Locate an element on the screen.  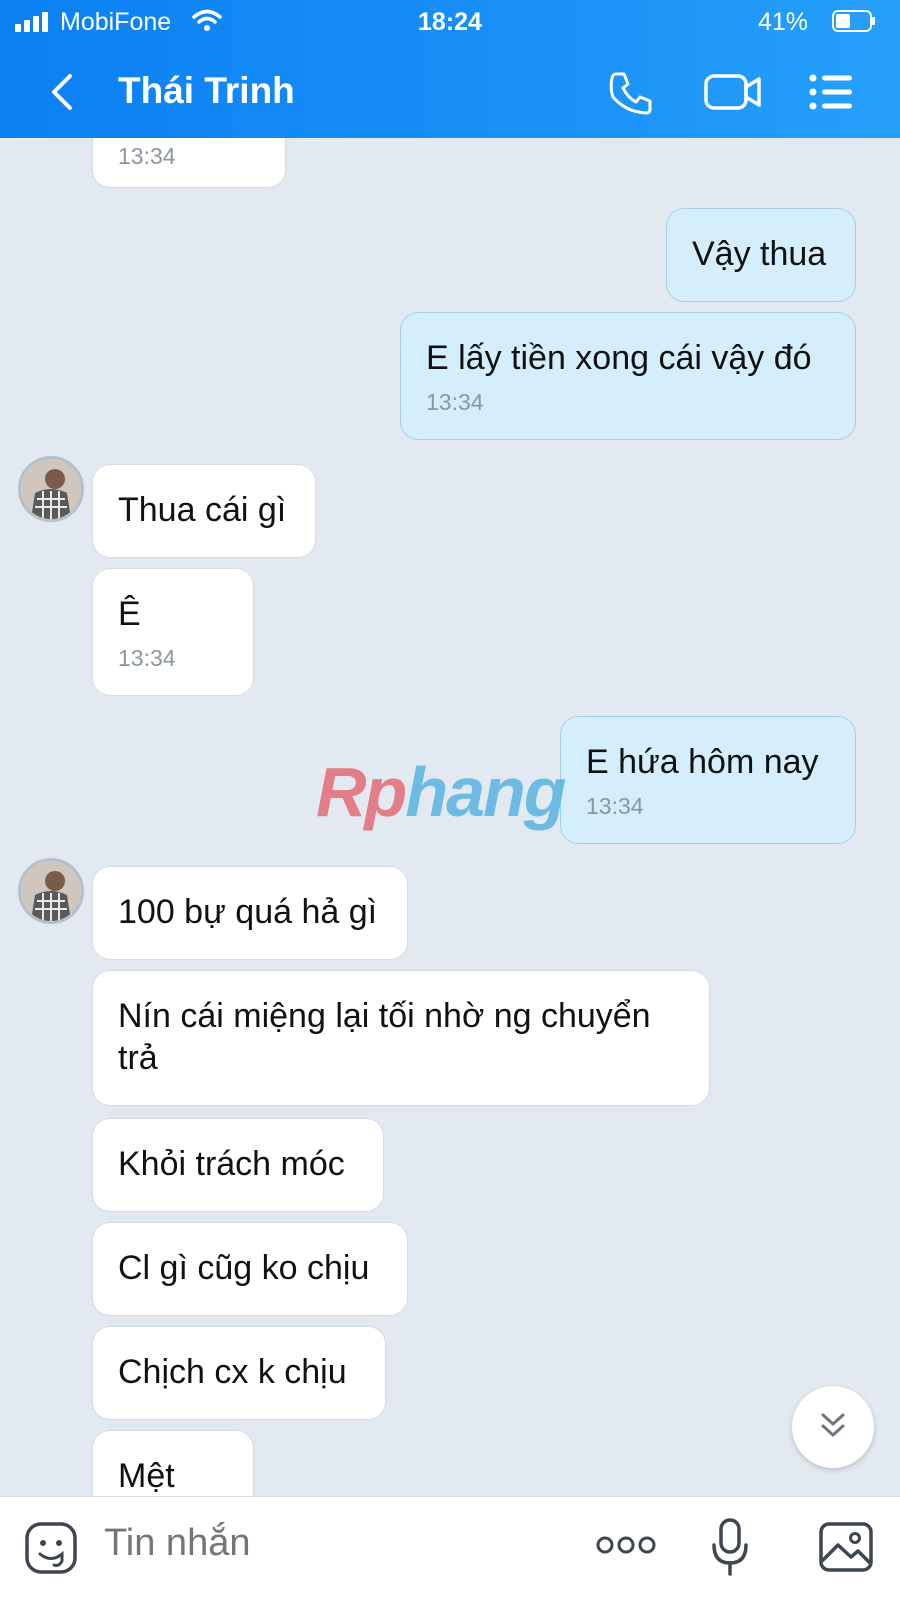
chat-nav-bar: Thái Trinh is located at coordinates (450, 93).